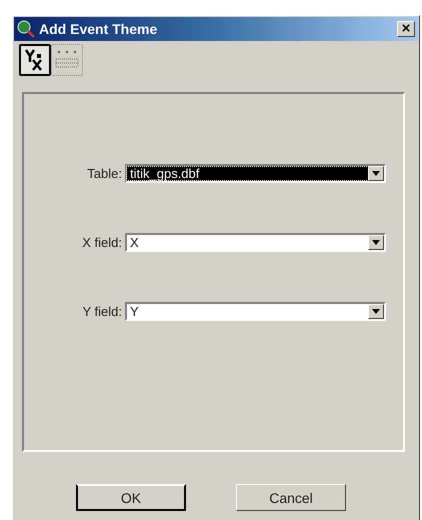 The height and width of the screenshot is (520, 422). Describe the element at coordinates (255, 242) in the screenshot. I see `dropdown-field: X` at that location.